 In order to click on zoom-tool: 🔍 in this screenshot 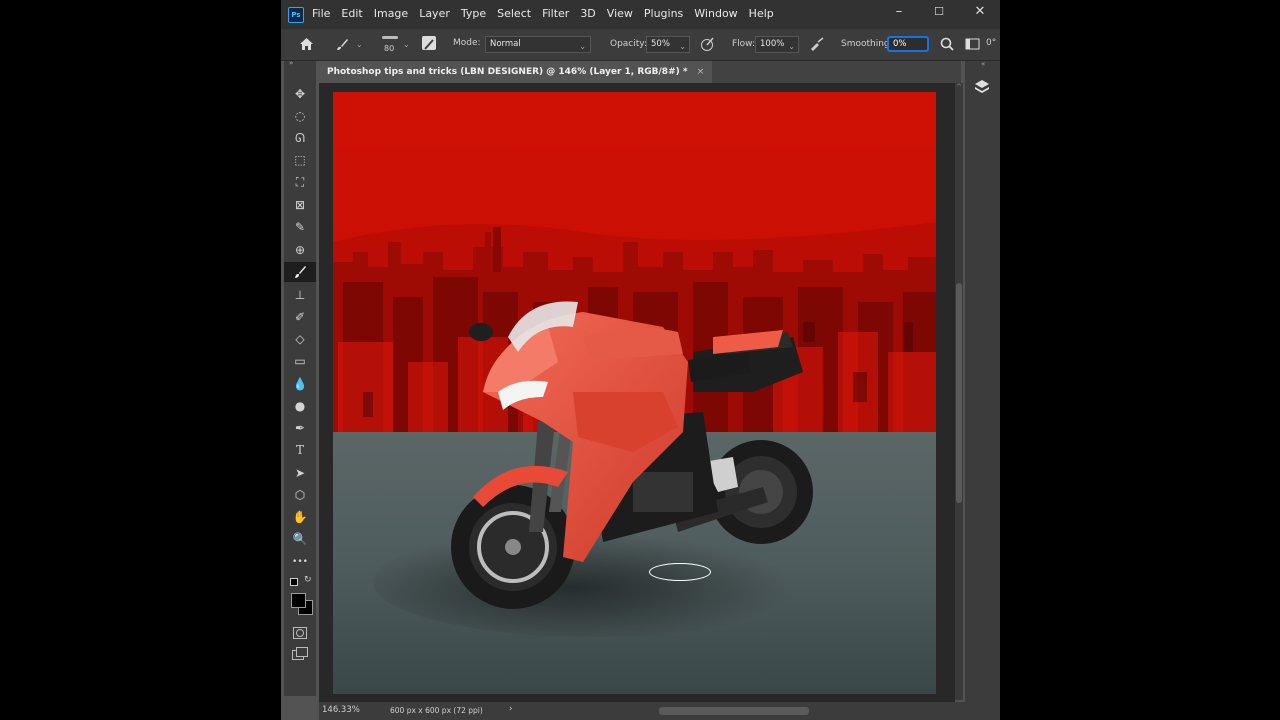, I will do `click(300, 539)`.